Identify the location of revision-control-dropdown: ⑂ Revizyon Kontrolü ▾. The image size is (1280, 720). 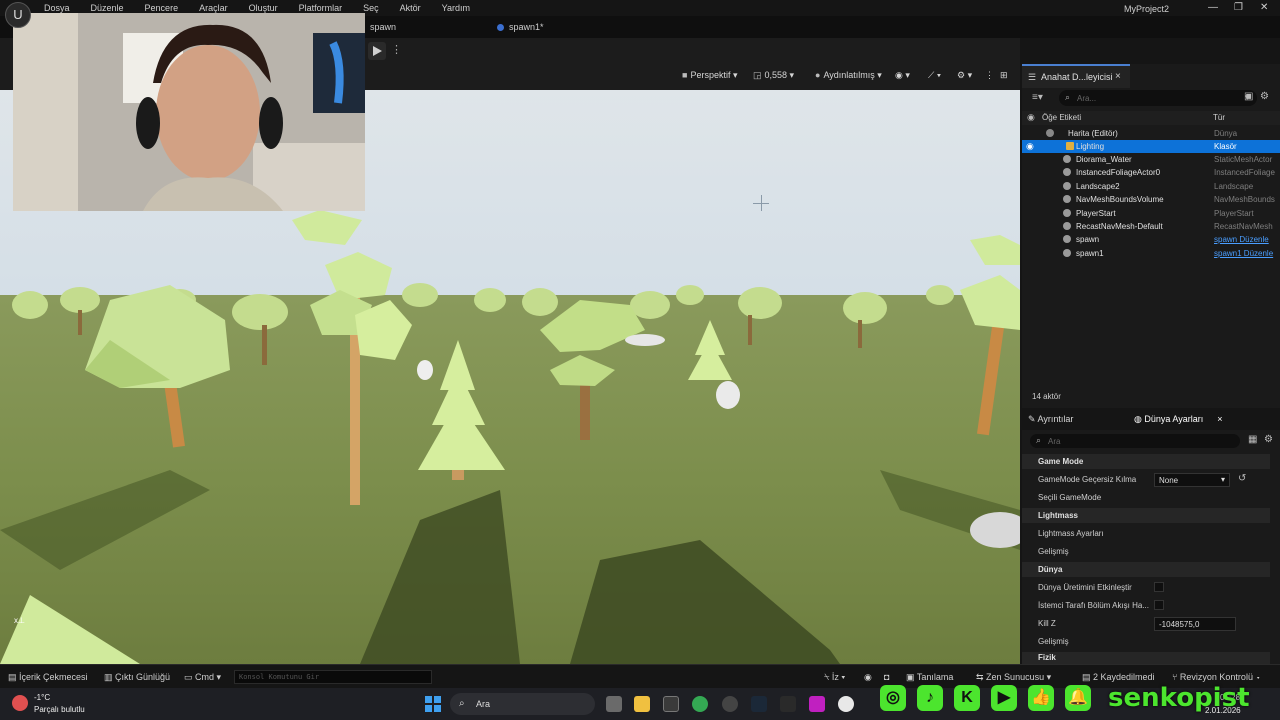
(1216, 677).